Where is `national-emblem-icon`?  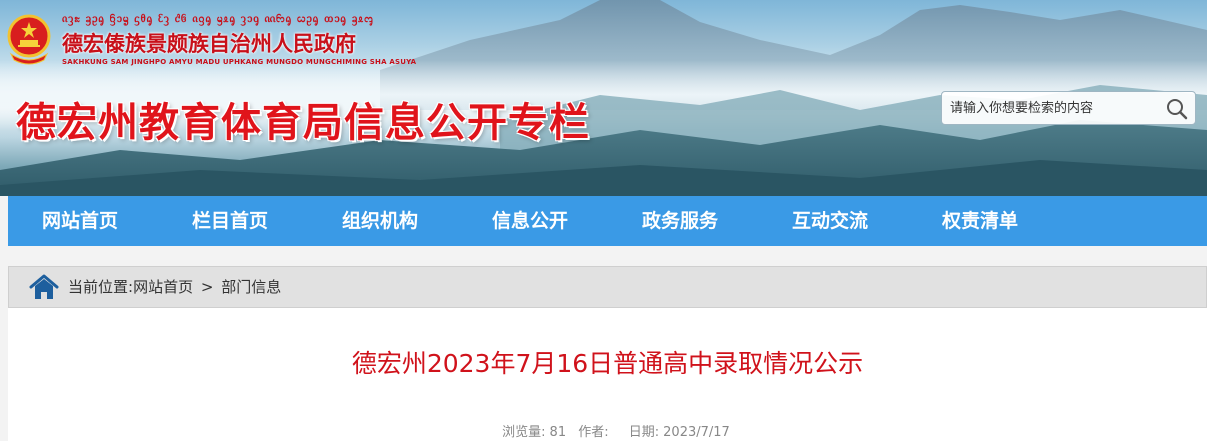 national-emblem-icon is located at coordinates (29, 39).